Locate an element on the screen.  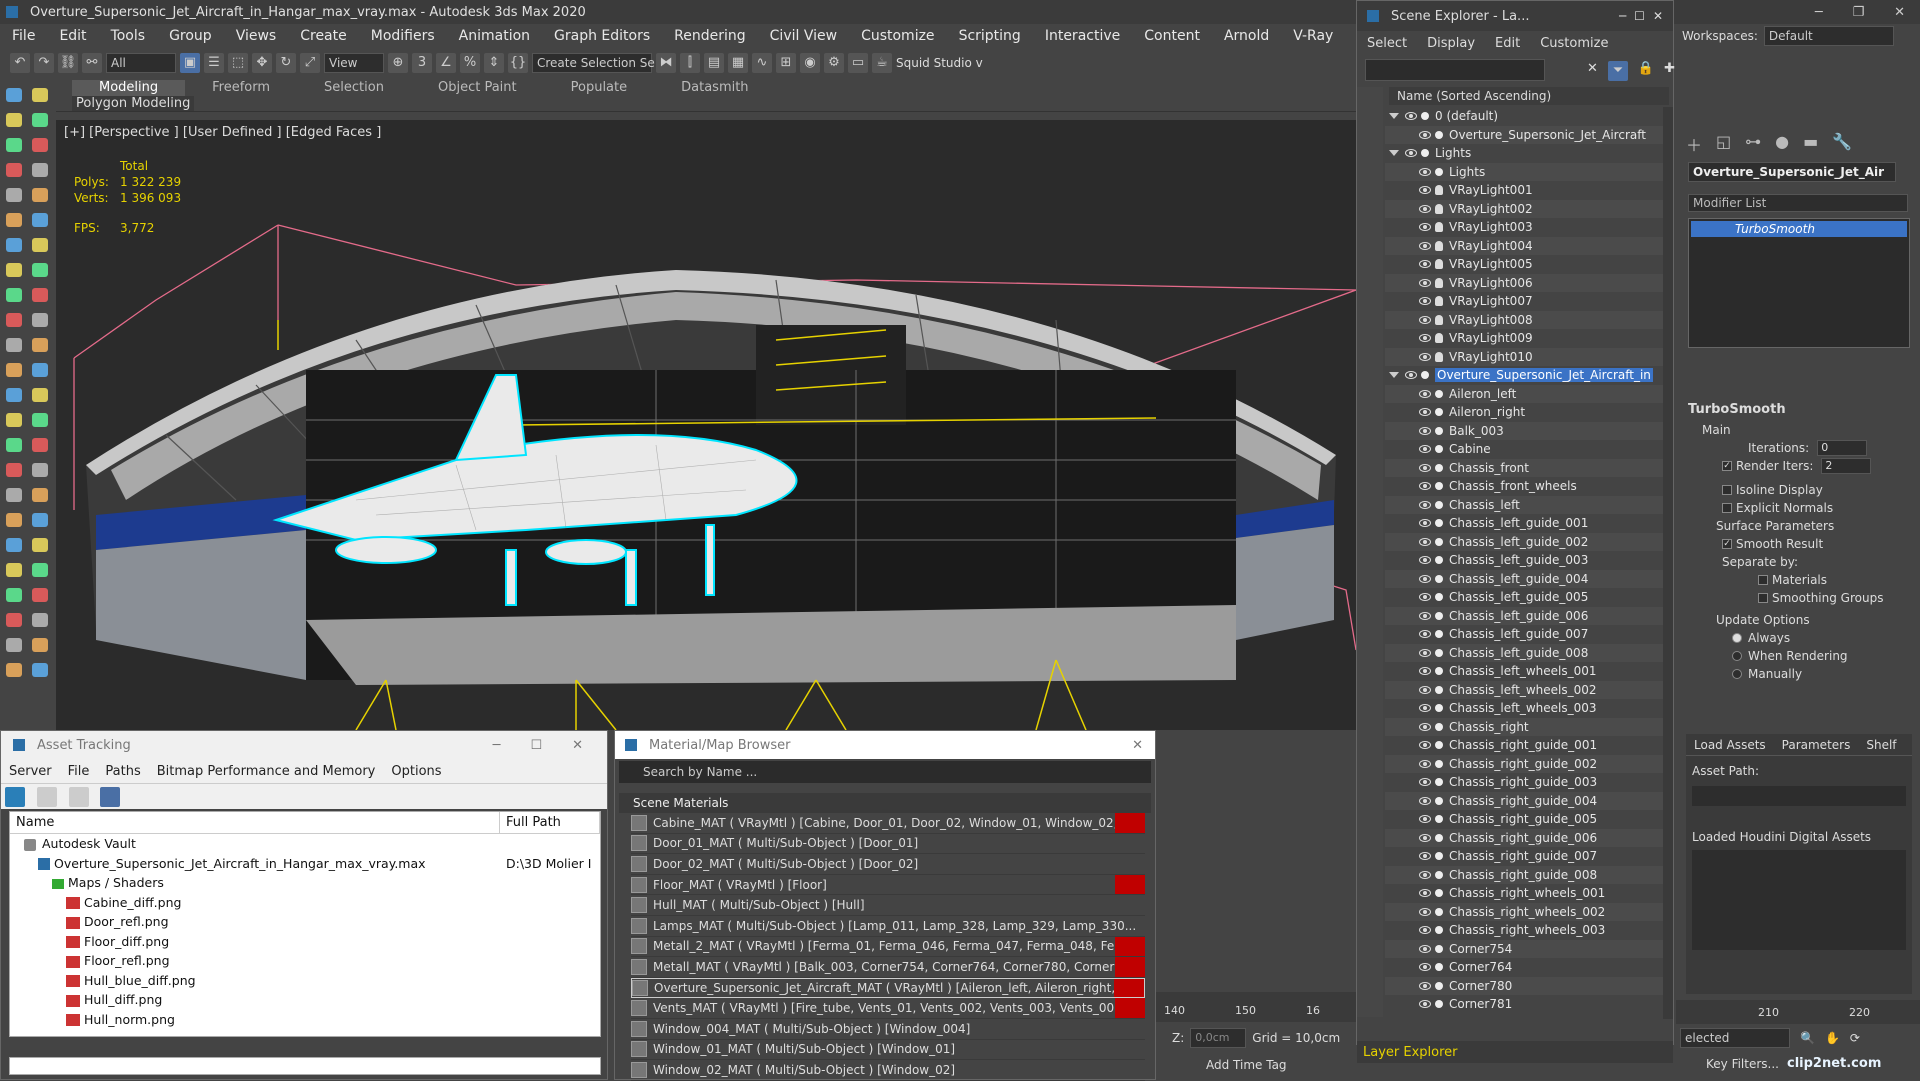
scene-tree-row: VRayLight001 is located at coordinates (1525, 190).